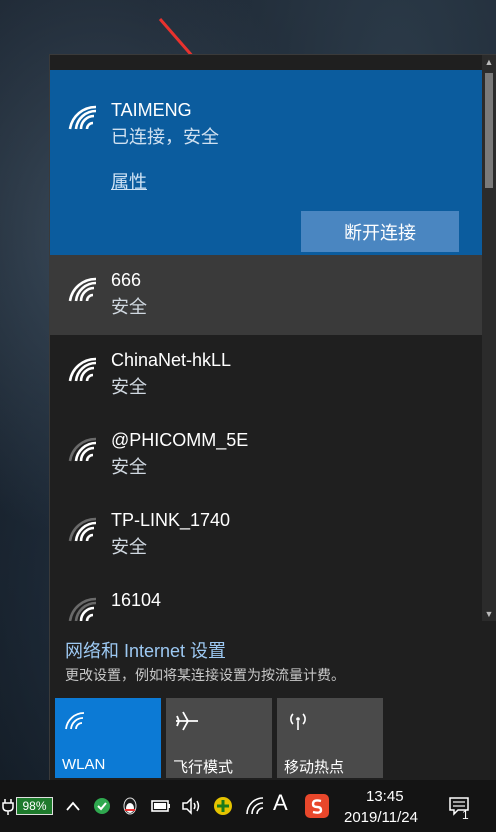  I want to click on chevron-up-icon, so click(73, 806).